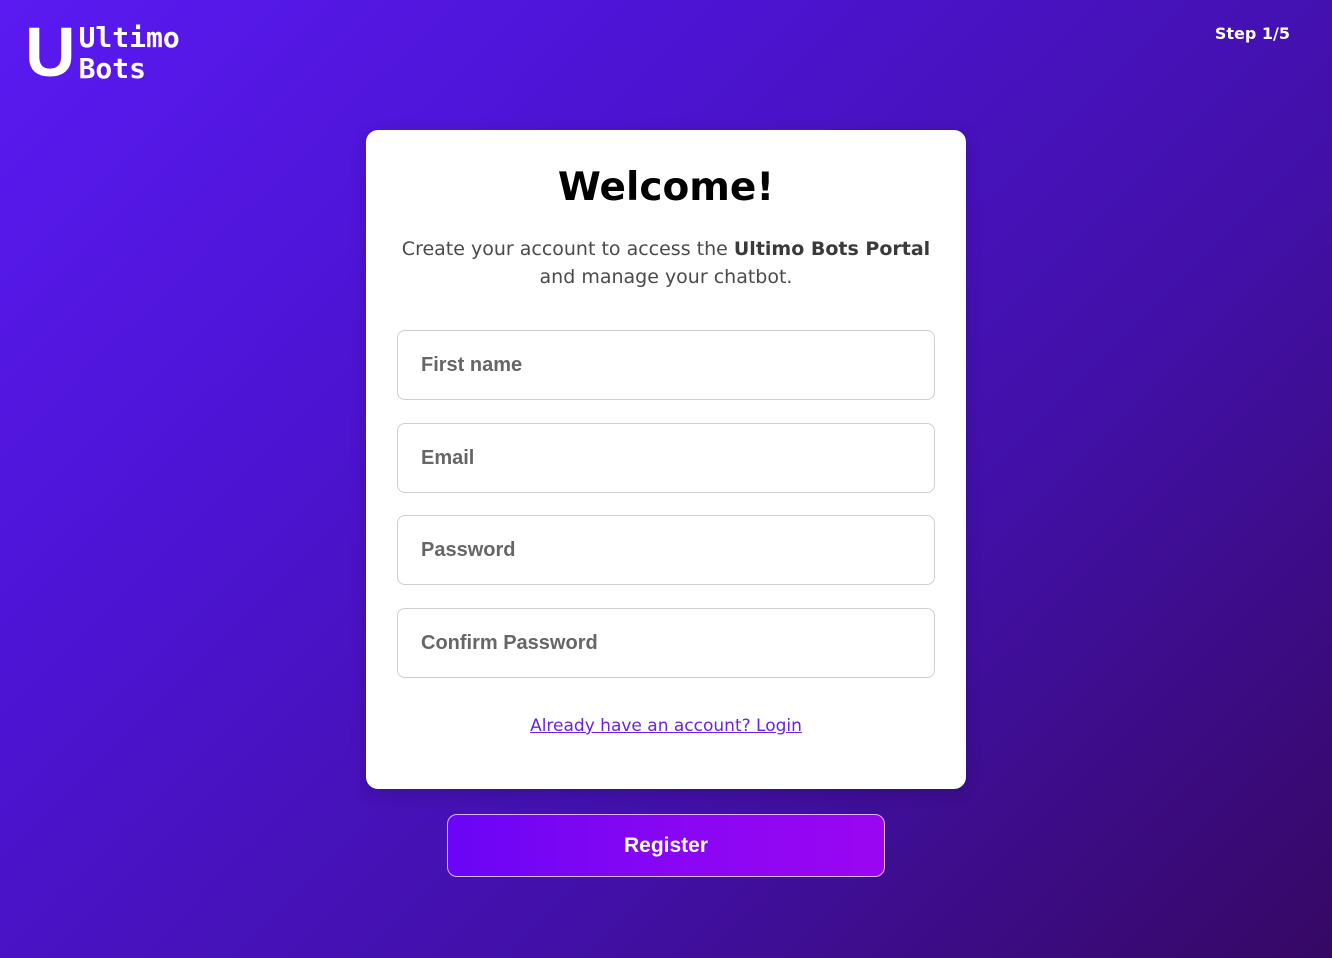  I want to click on brand-logo: U Ultimo Bots, so click(102, 52).